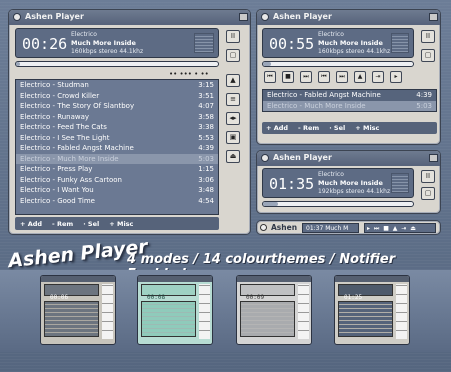 The height and width of the screenshot is (372, 451). What do you see at coordinates (233, 118) in the screenshot?
I see `shuffle-button: ◂▸` at bounding box center [233, 118].